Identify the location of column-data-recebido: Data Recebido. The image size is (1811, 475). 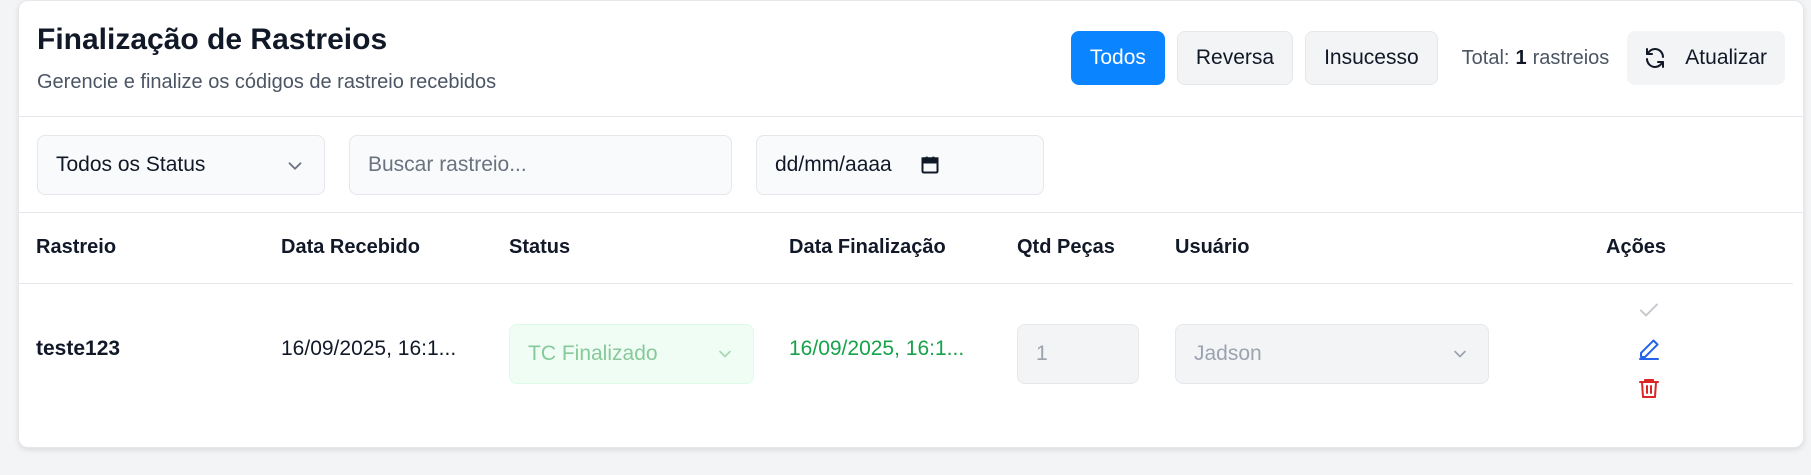
(350, 247).